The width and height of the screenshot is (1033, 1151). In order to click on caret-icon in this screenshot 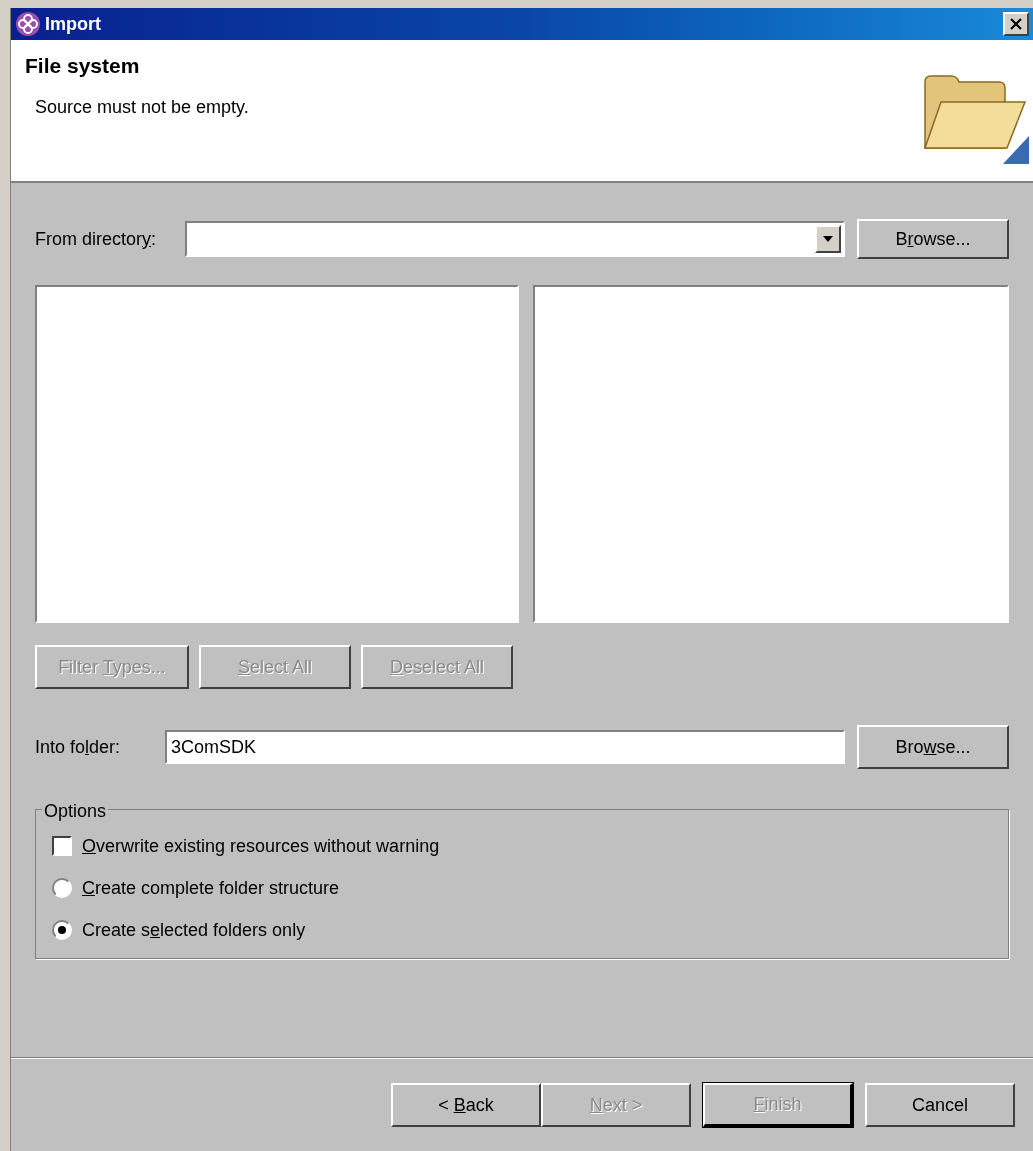, I will do `click(828, 239)`.